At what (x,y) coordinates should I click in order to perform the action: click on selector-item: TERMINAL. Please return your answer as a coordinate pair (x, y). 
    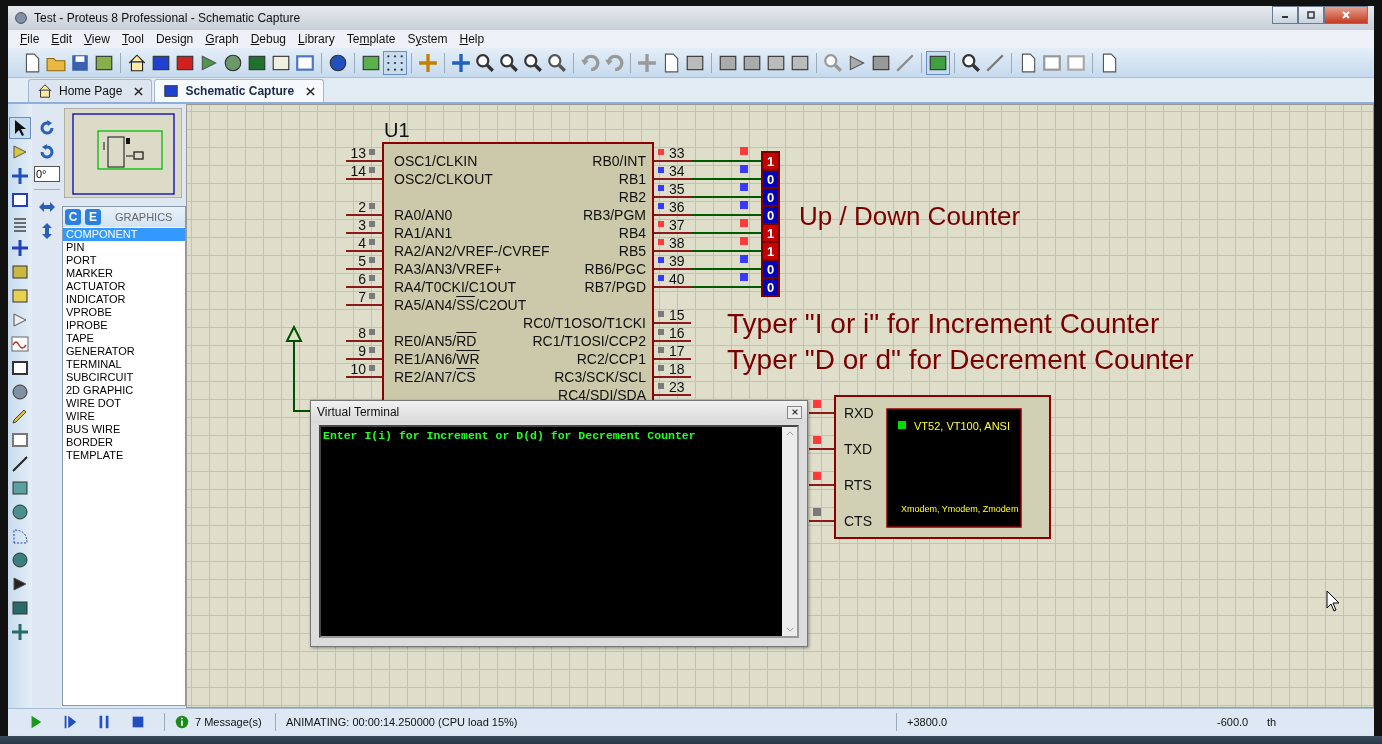
    Looking at the image, I should click on (124, 364).